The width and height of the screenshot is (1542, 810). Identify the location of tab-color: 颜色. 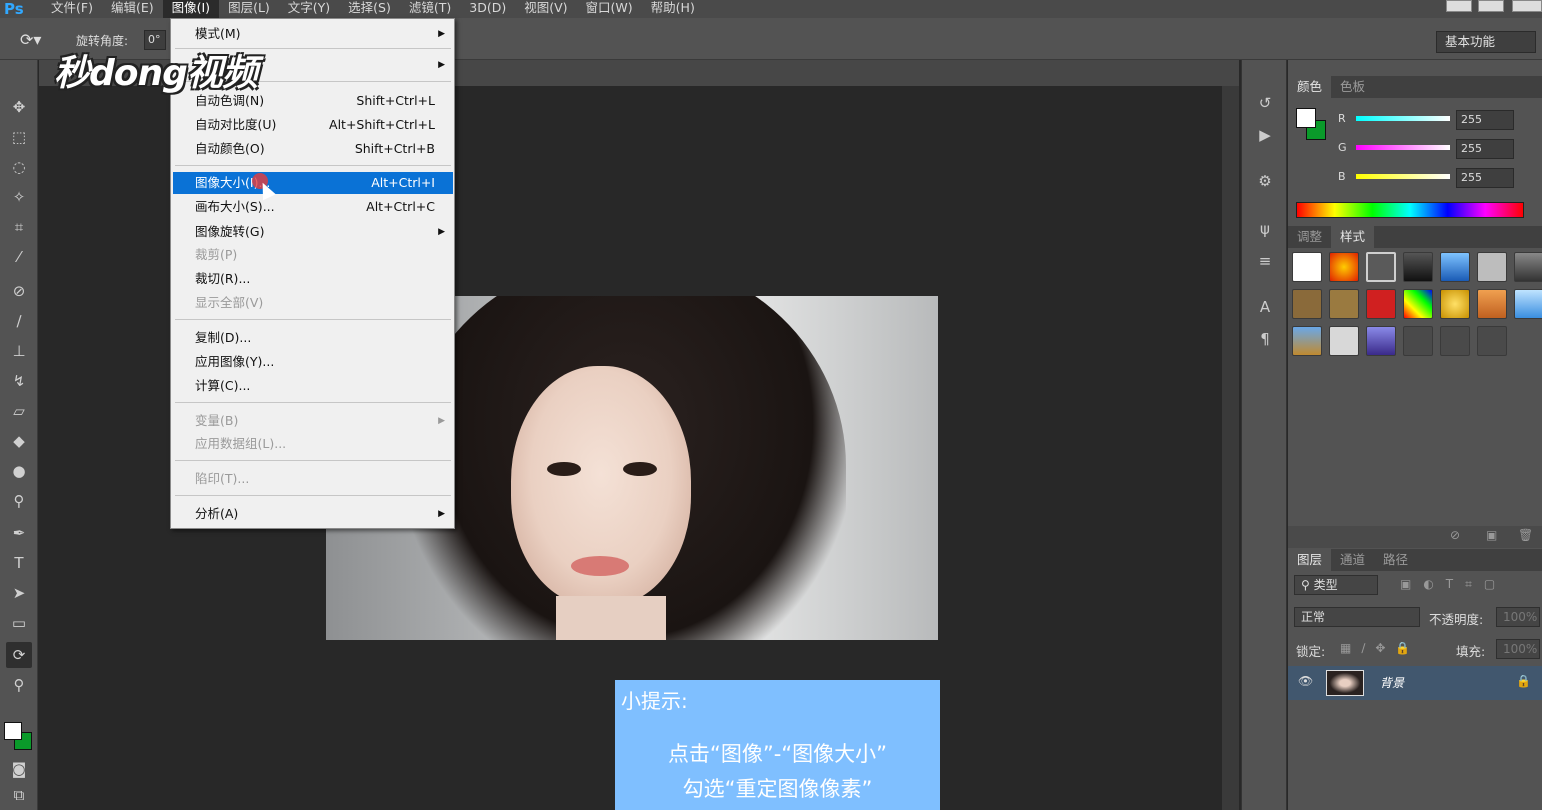
(1310, 87).